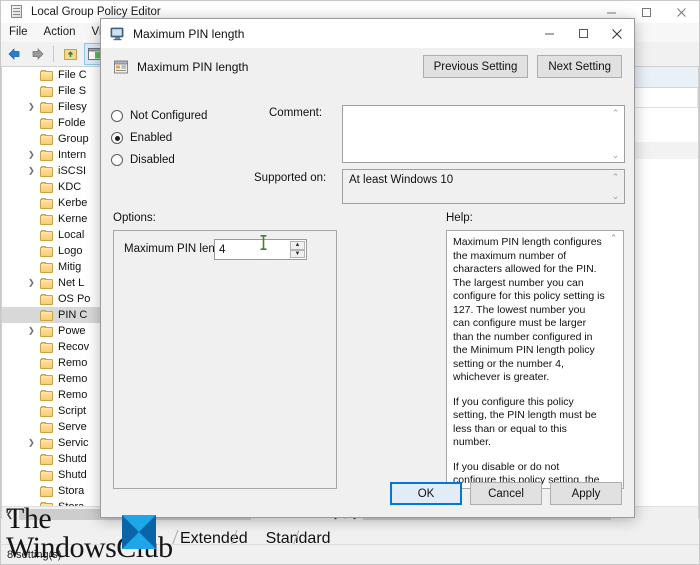  Describe the element at coordinates (193, 67) in the screenshot. I see `dialog-setting-name: Maximum PIN length` at that location.